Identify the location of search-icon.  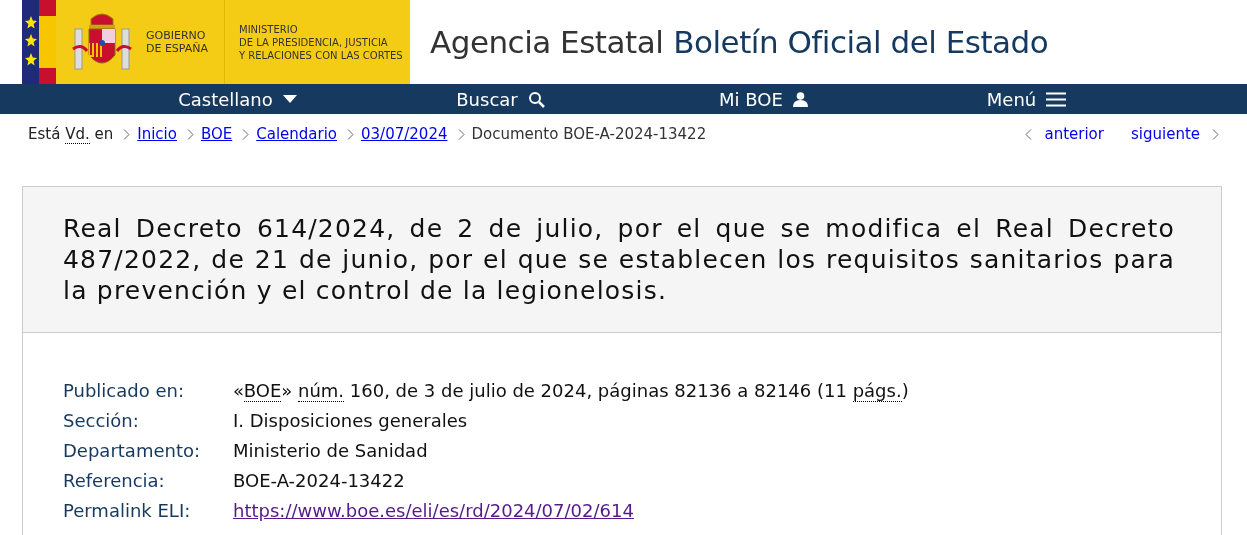
(536, 99).